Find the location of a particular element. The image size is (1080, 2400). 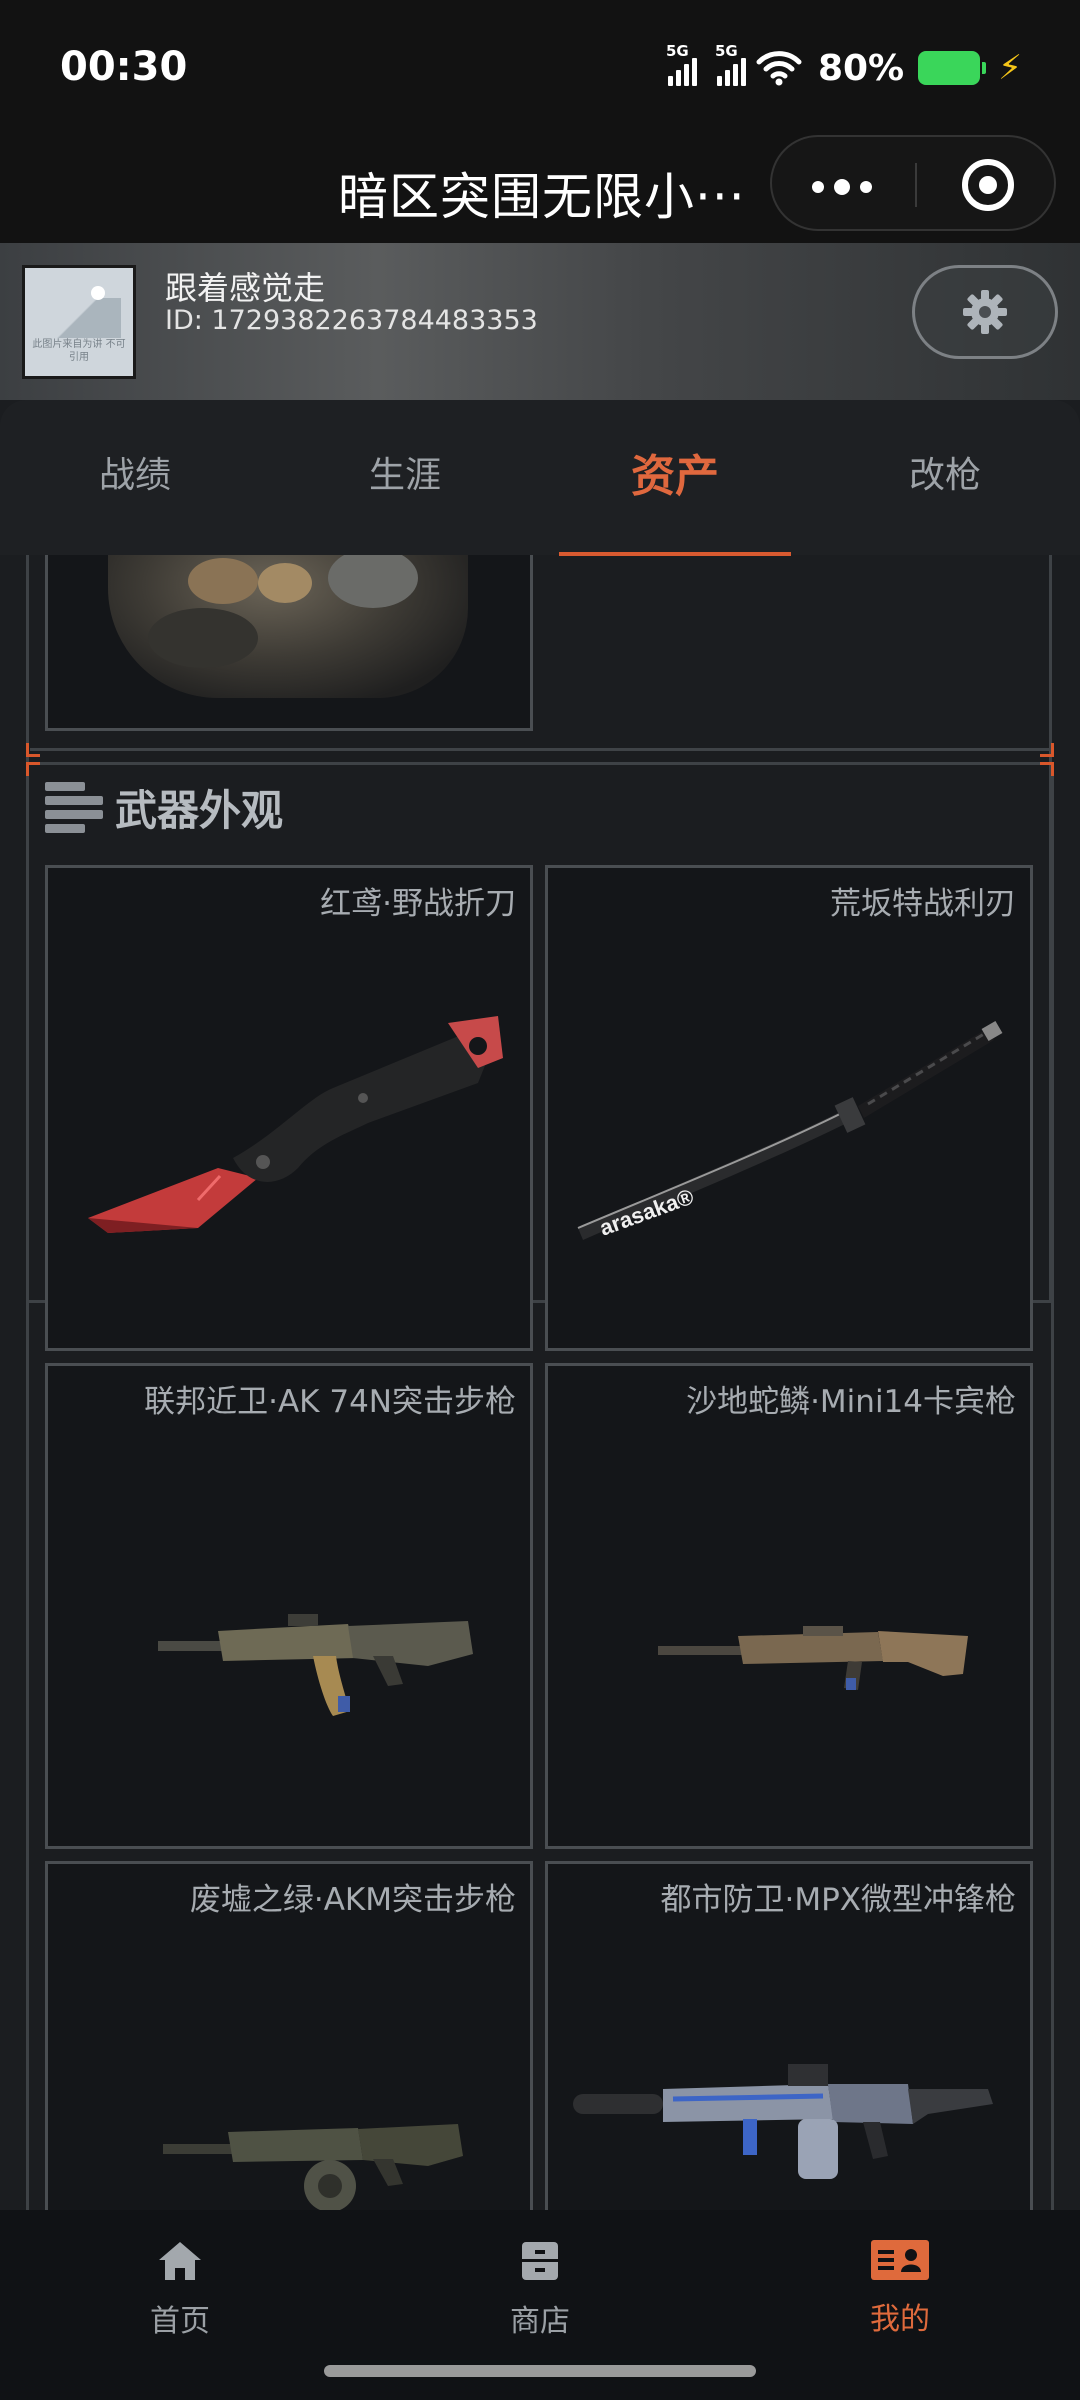

store-icon is located at coordinates (540, 2261).